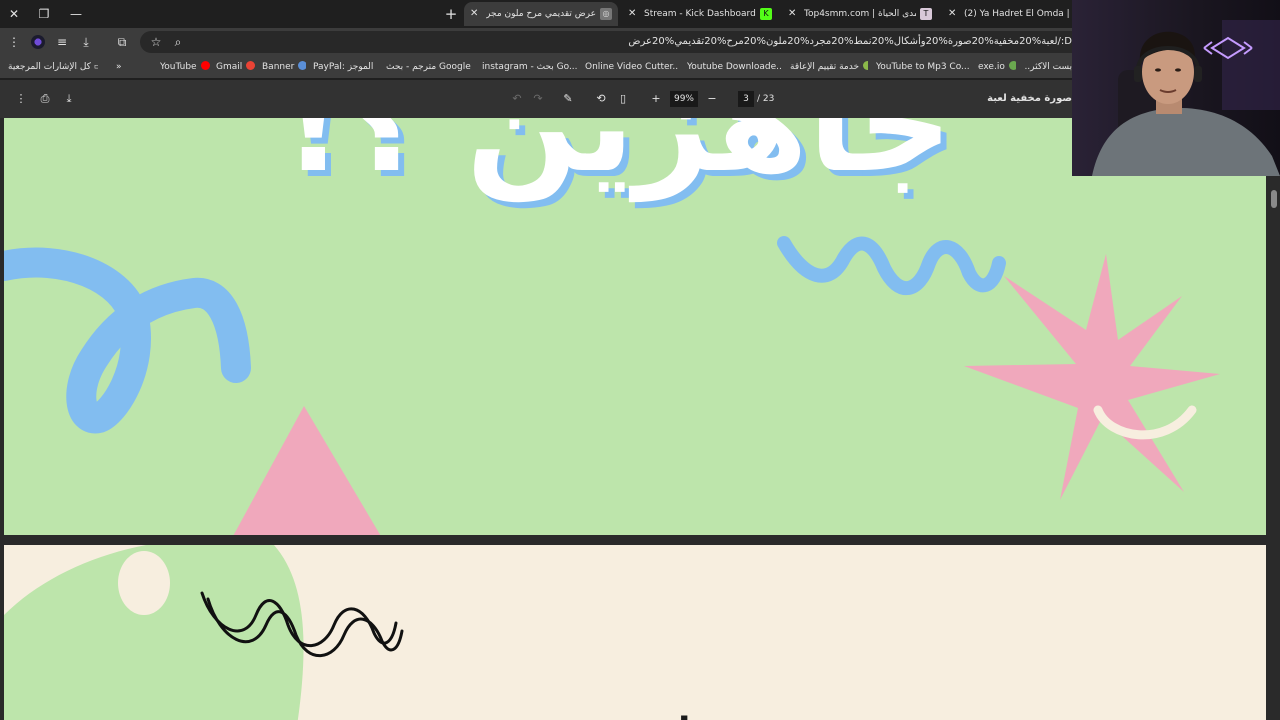 The height and width of the screenshot is (720, 1280). I want to click on gmail-icon, so click(251, 65).